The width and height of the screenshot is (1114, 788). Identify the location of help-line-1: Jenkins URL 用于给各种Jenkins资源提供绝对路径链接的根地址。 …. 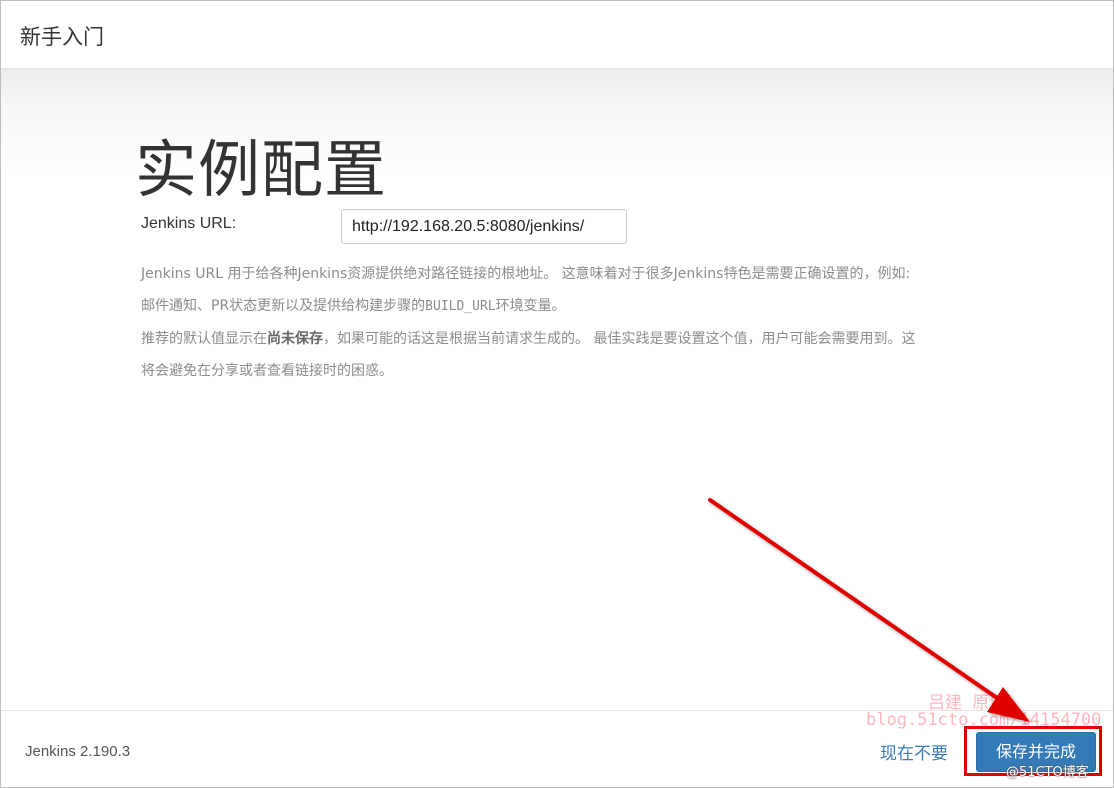
(526, 274).